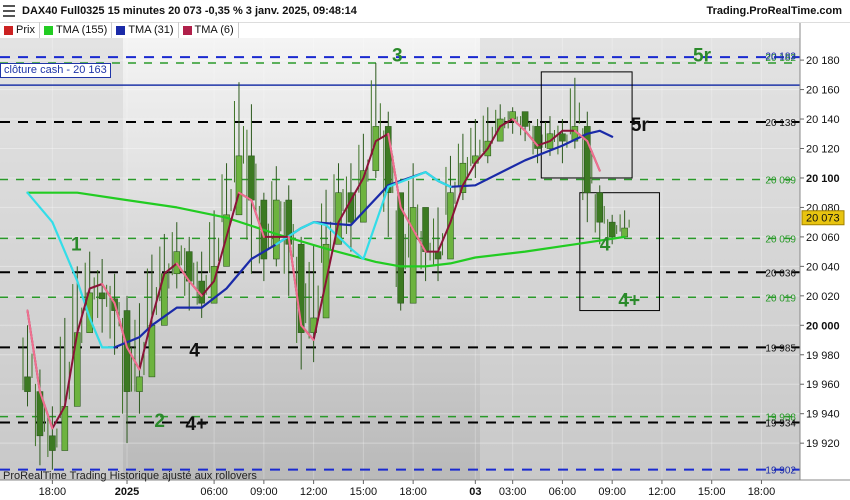  Describe the element at coordinates (780, 471) in the screenshot. I see `level-label: 19 902` at that location.